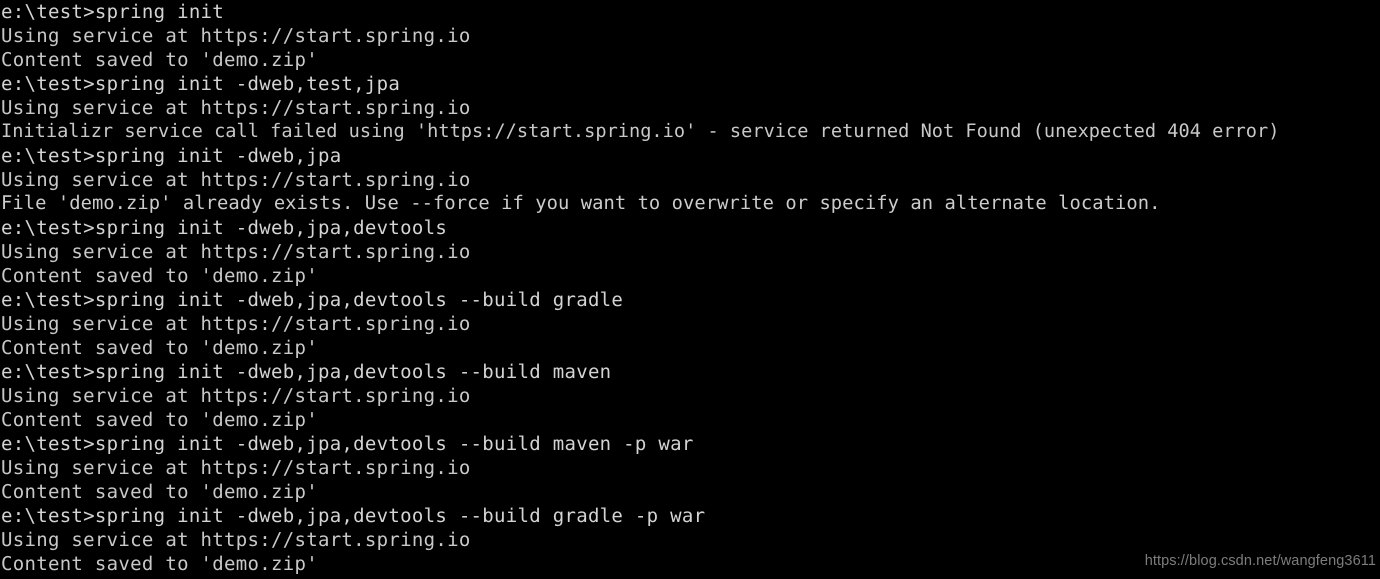 The height and width of the screenshot is (579, 1380). What do you see at coordinates (201, 84) in the screenshot?
I see `terminal-command-line: e:\test>spring init -dweb,test,jpa` at bounding box center [201, 84].